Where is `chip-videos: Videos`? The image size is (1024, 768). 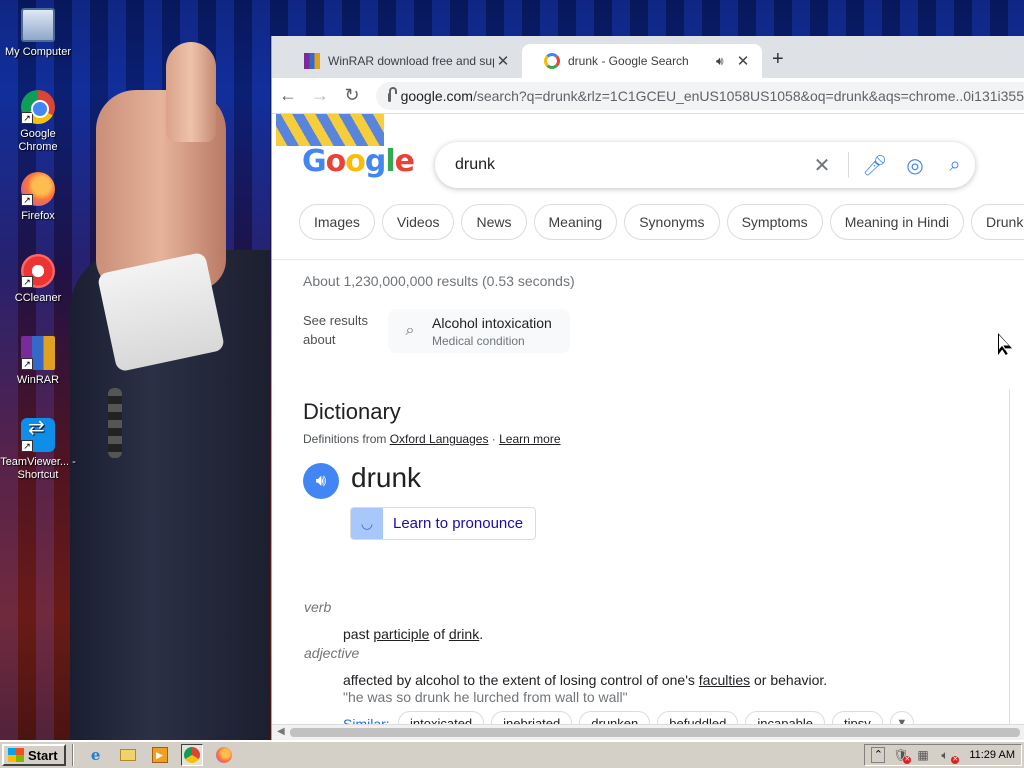
chip-videos: Videos is located at coordinates (418, 222).